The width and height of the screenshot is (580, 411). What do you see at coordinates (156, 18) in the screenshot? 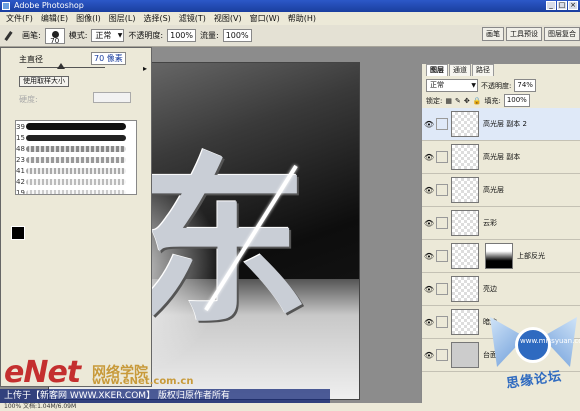
I see `menu-select: 选择(S)` at bounding box center [156, 18].